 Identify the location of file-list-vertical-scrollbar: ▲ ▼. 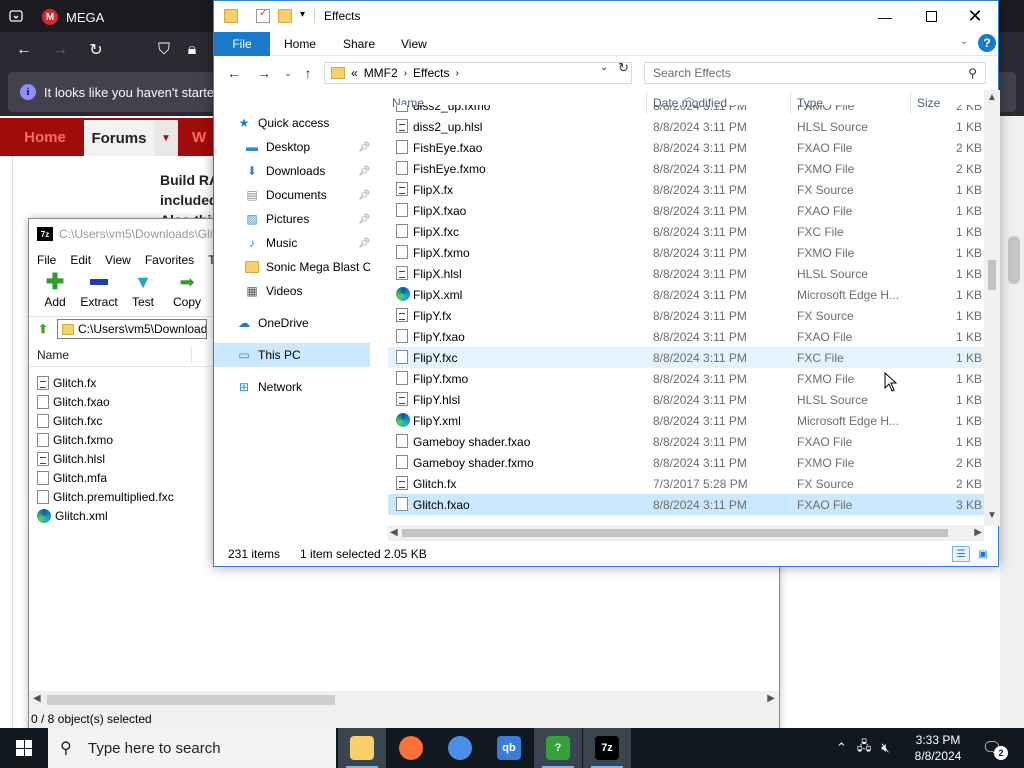
(992, 308).